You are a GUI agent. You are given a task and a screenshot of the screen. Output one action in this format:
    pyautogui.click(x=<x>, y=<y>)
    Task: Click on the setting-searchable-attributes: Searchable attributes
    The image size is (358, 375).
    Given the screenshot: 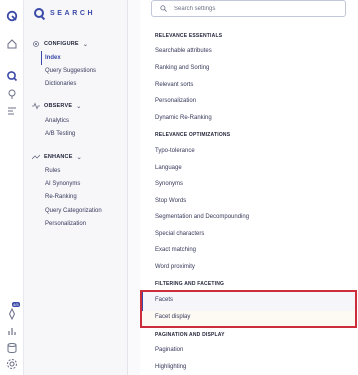 What is the action you would take?
    pyautogui.click(x=183, y=51)
    